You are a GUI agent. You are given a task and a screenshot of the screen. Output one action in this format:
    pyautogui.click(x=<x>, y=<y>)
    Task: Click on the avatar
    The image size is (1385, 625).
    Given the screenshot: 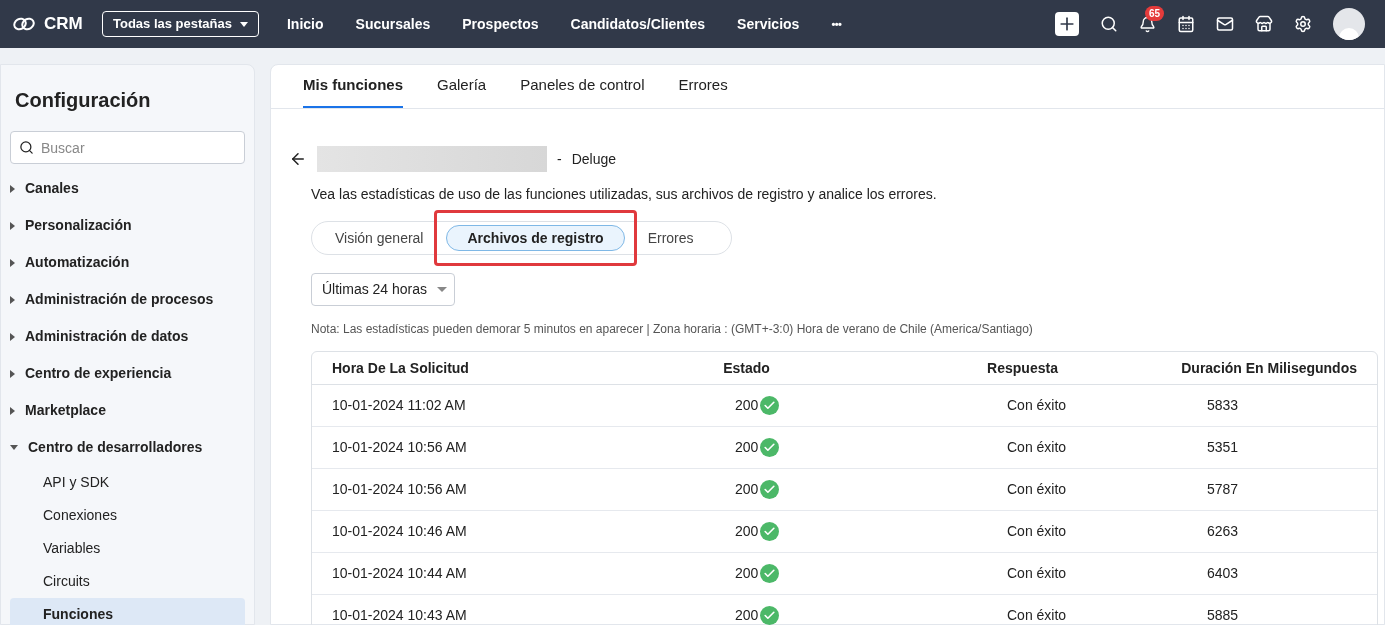 What is the action you would take?
    pyautogui.click(x=1349, y=24)
    